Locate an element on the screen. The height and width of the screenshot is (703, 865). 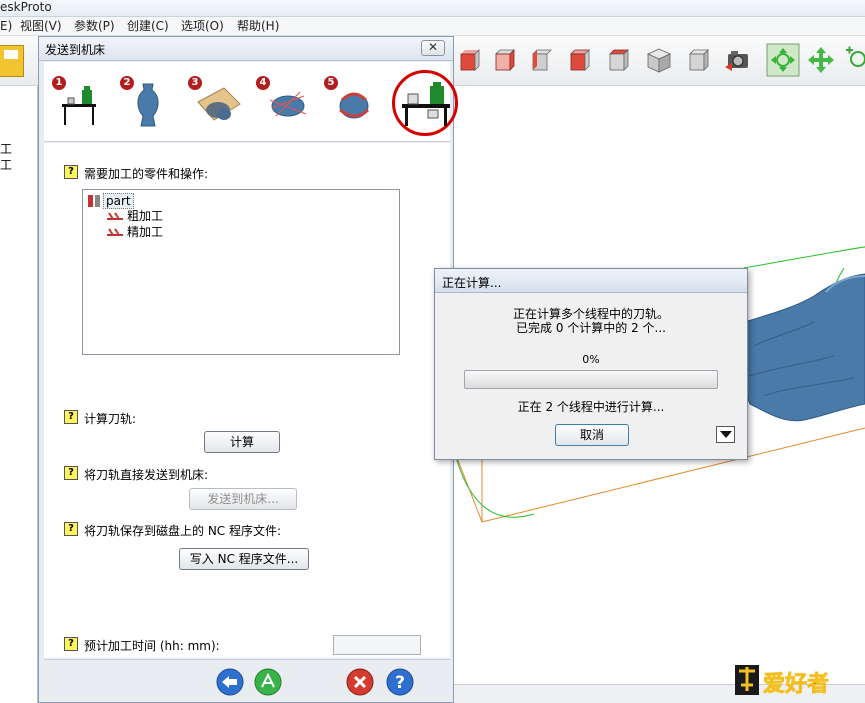
help-circle-icon: ? is located at coordinates (400, 682).